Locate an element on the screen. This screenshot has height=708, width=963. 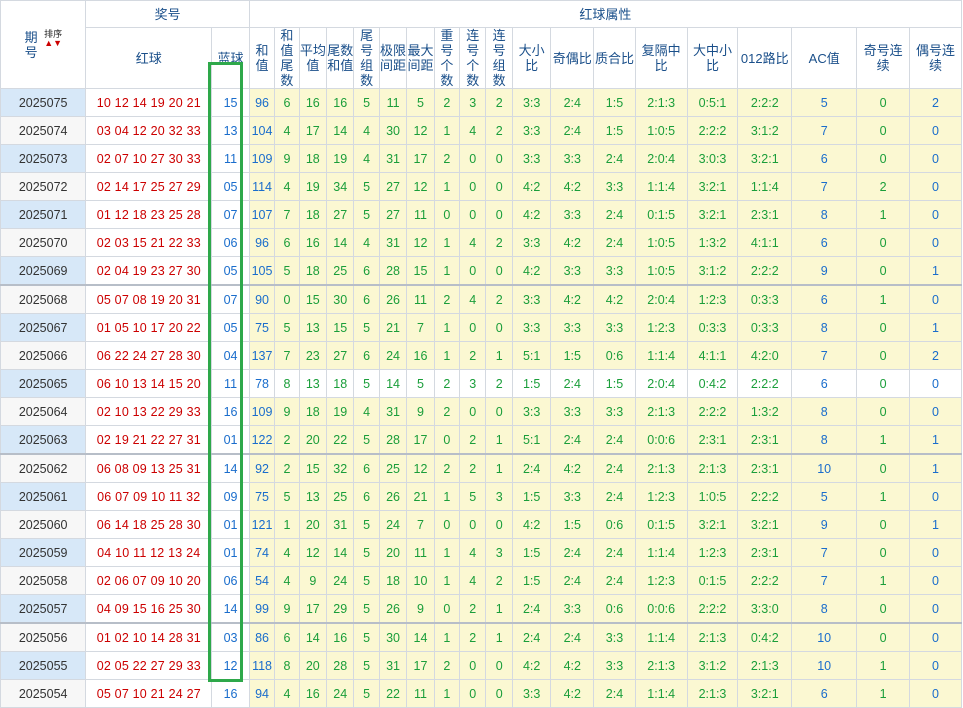
attr-cell: 16 is located at coordinates (340, 637).